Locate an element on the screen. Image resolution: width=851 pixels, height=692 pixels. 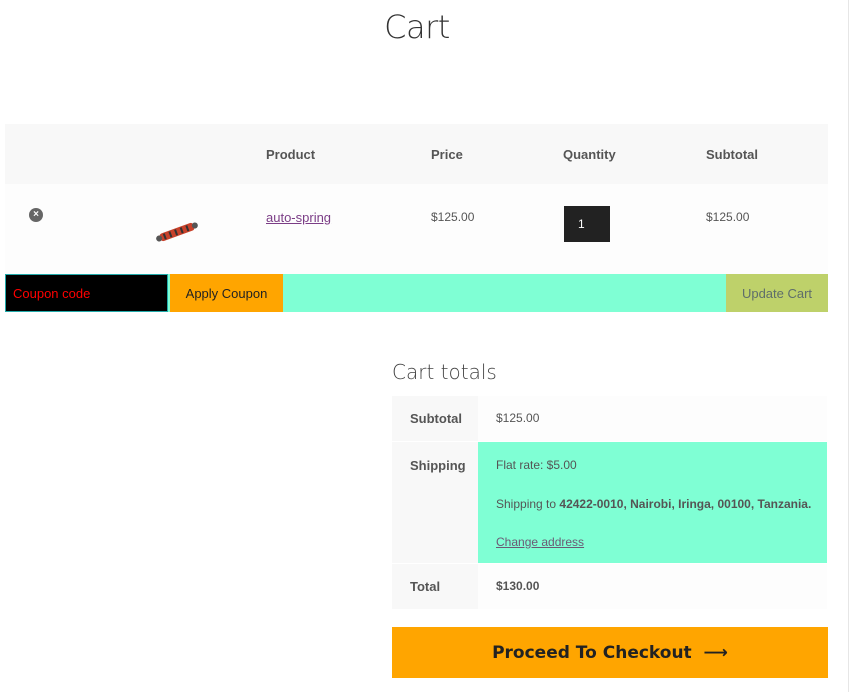
total-value: $130.00 is located at coordinates (652, 586).